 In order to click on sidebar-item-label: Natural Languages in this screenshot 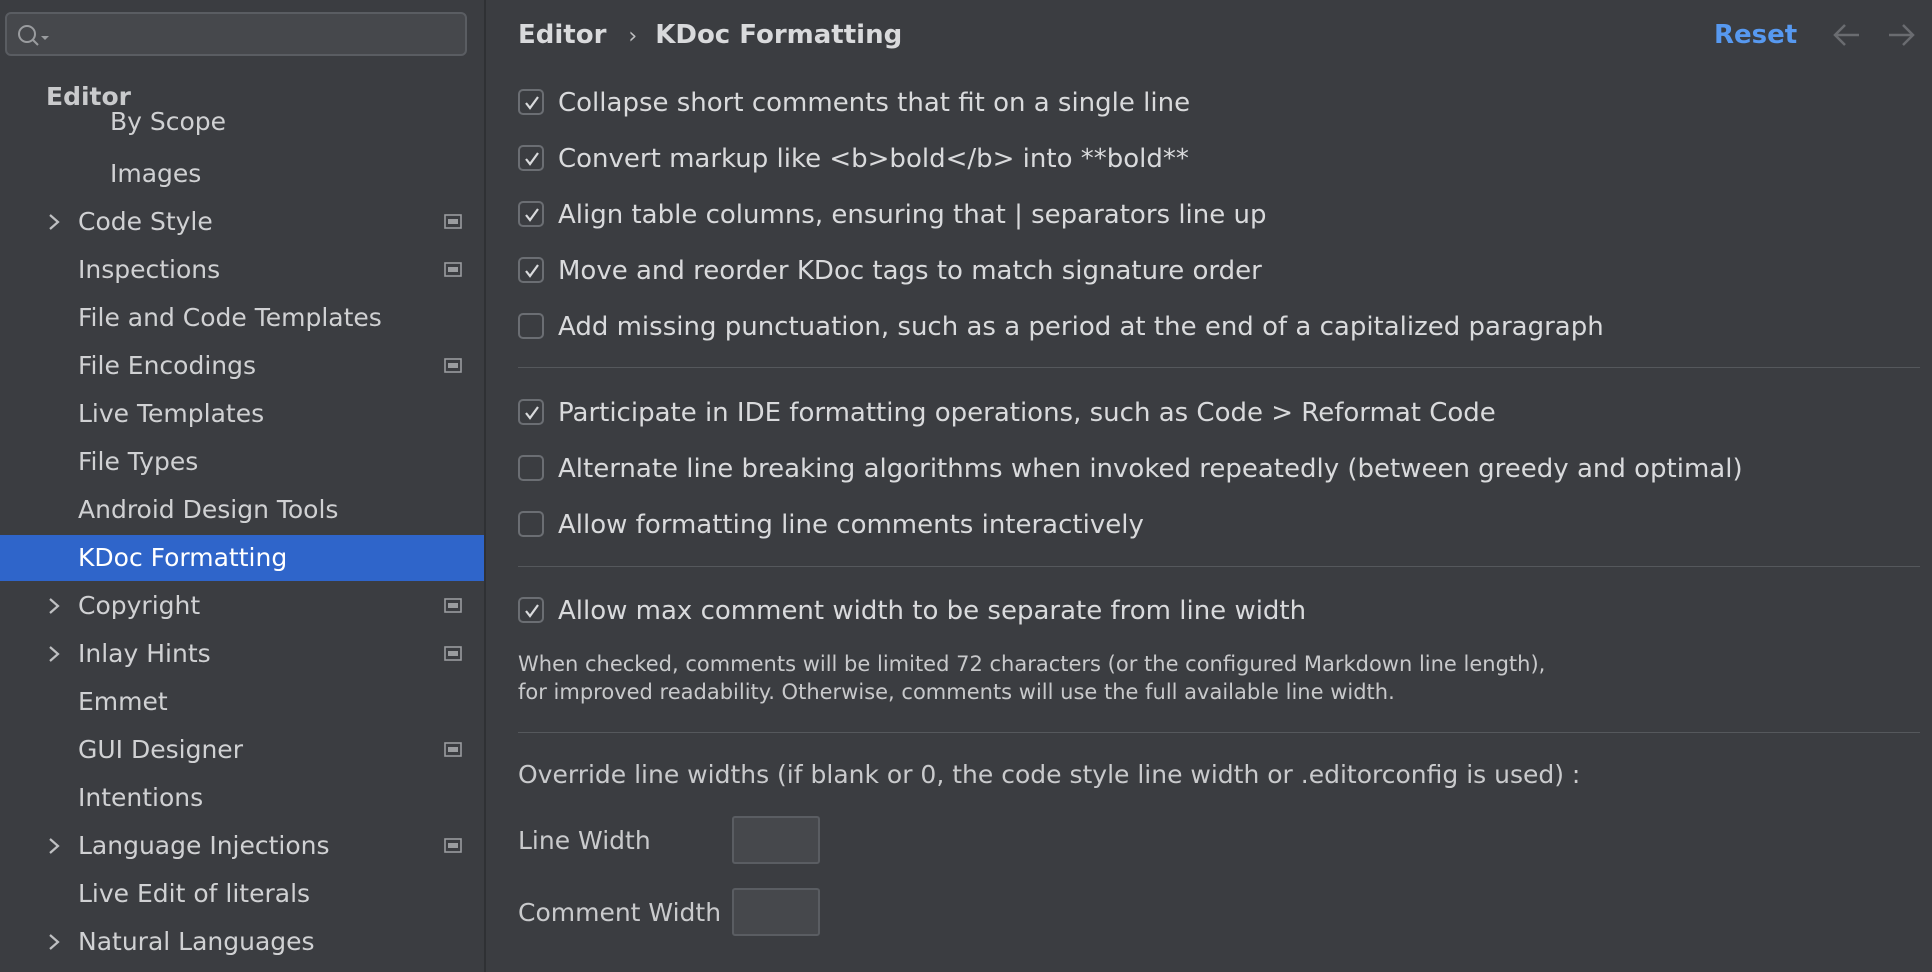, I will do `click(196, 941)`.